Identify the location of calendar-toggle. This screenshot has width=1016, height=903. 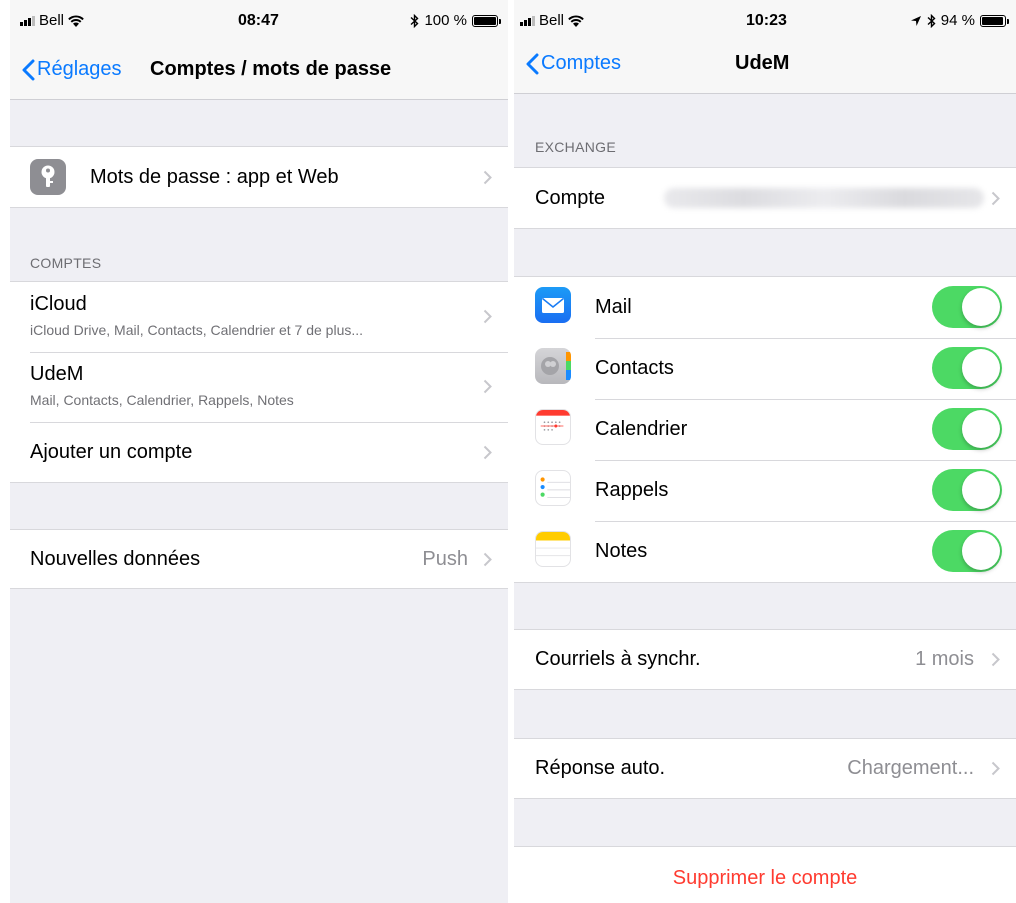
(967, 429).